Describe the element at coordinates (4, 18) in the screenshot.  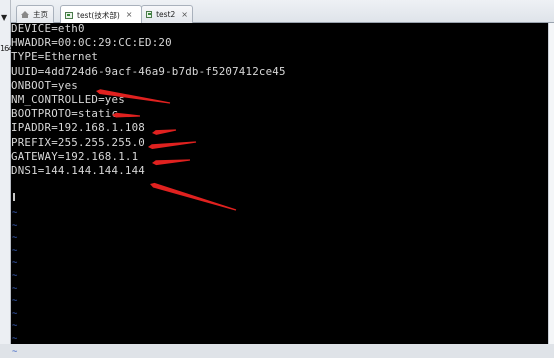
I see `dropdown-arrow-icon: ▼` at that location.